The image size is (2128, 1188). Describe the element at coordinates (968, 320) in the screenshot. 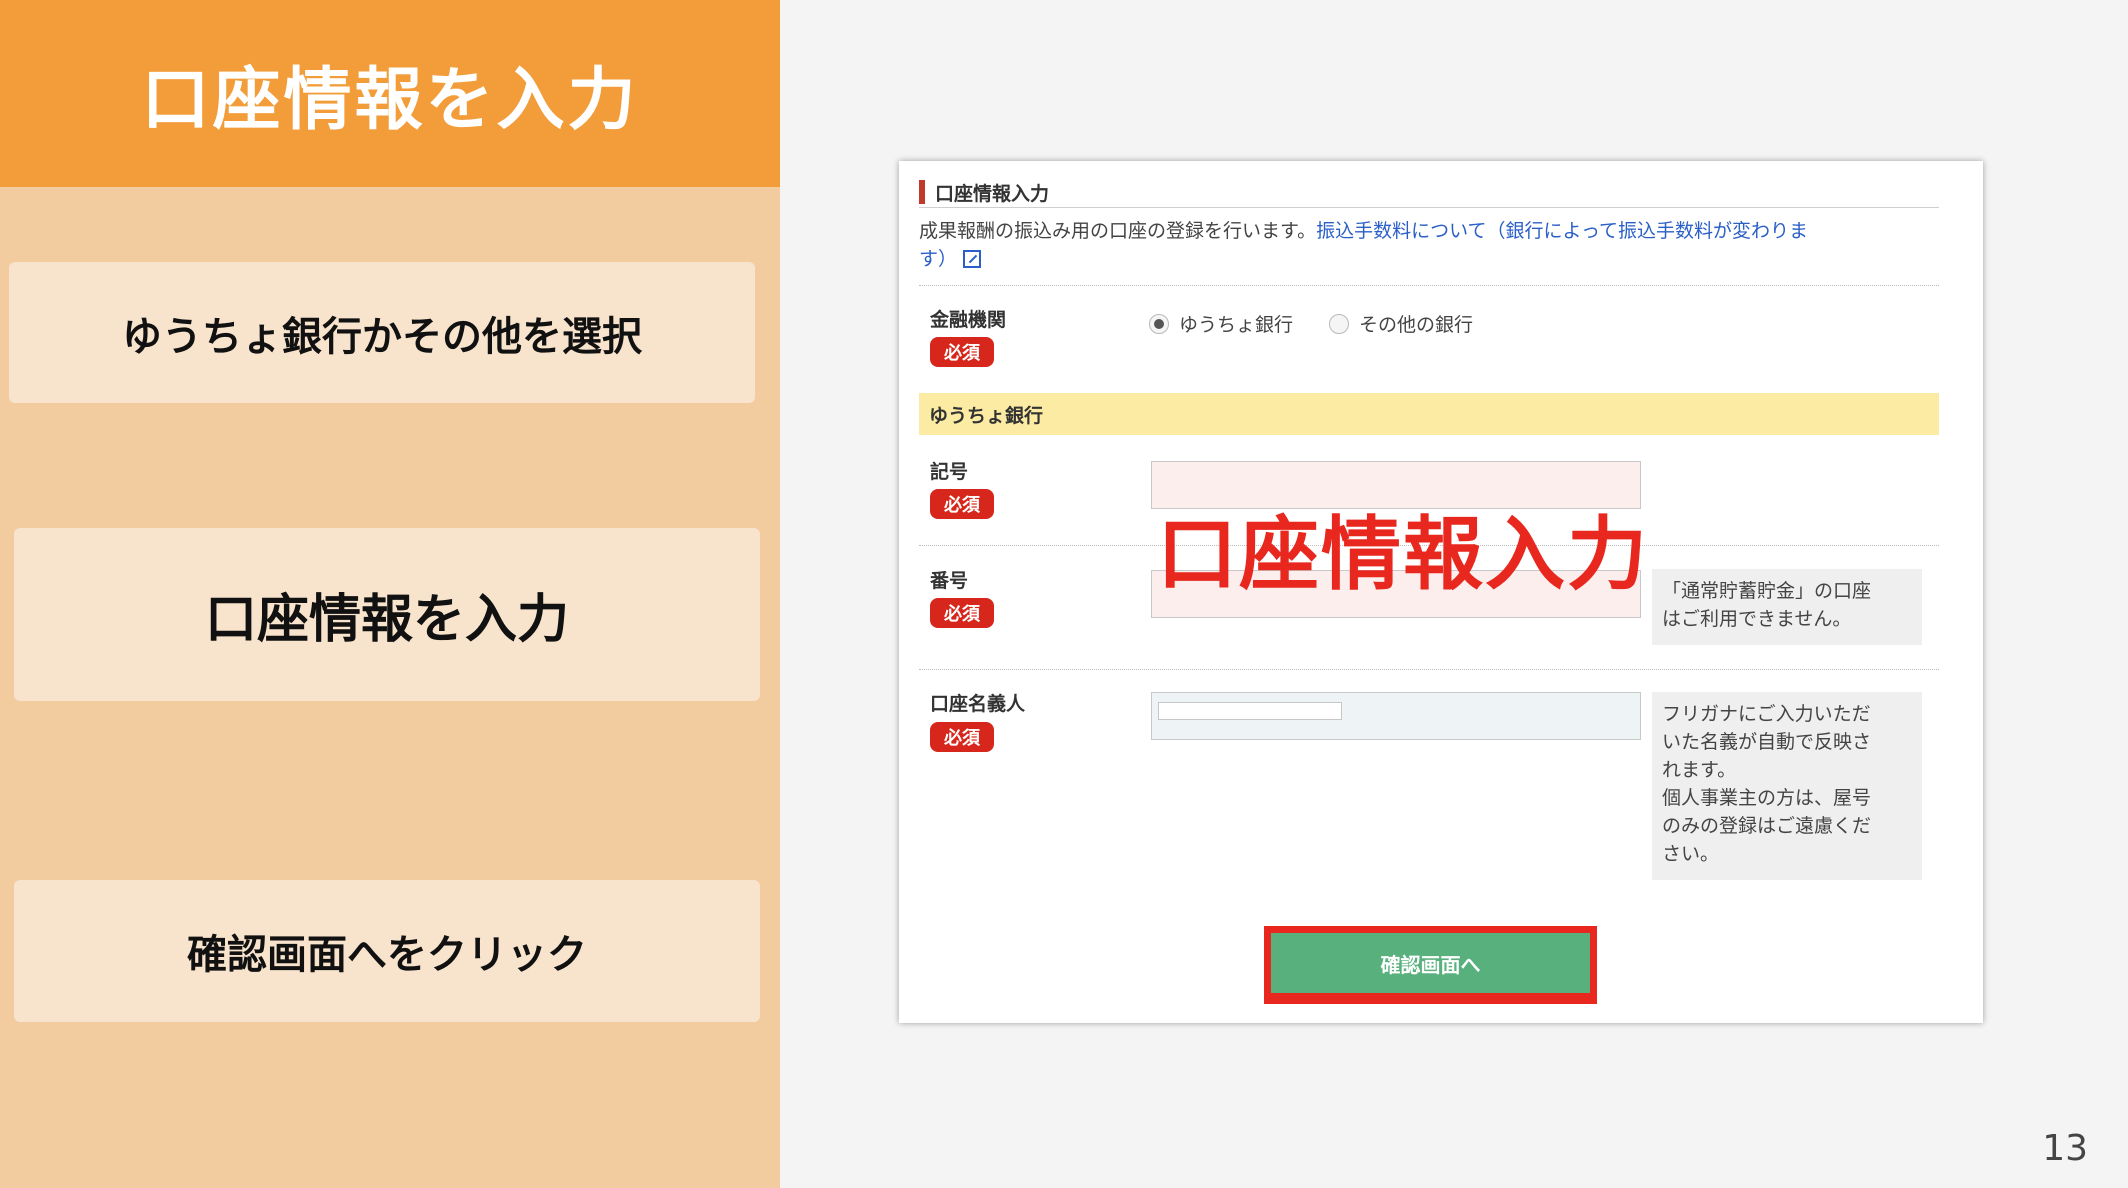

I see `bank-label: 金融機関` at that location.